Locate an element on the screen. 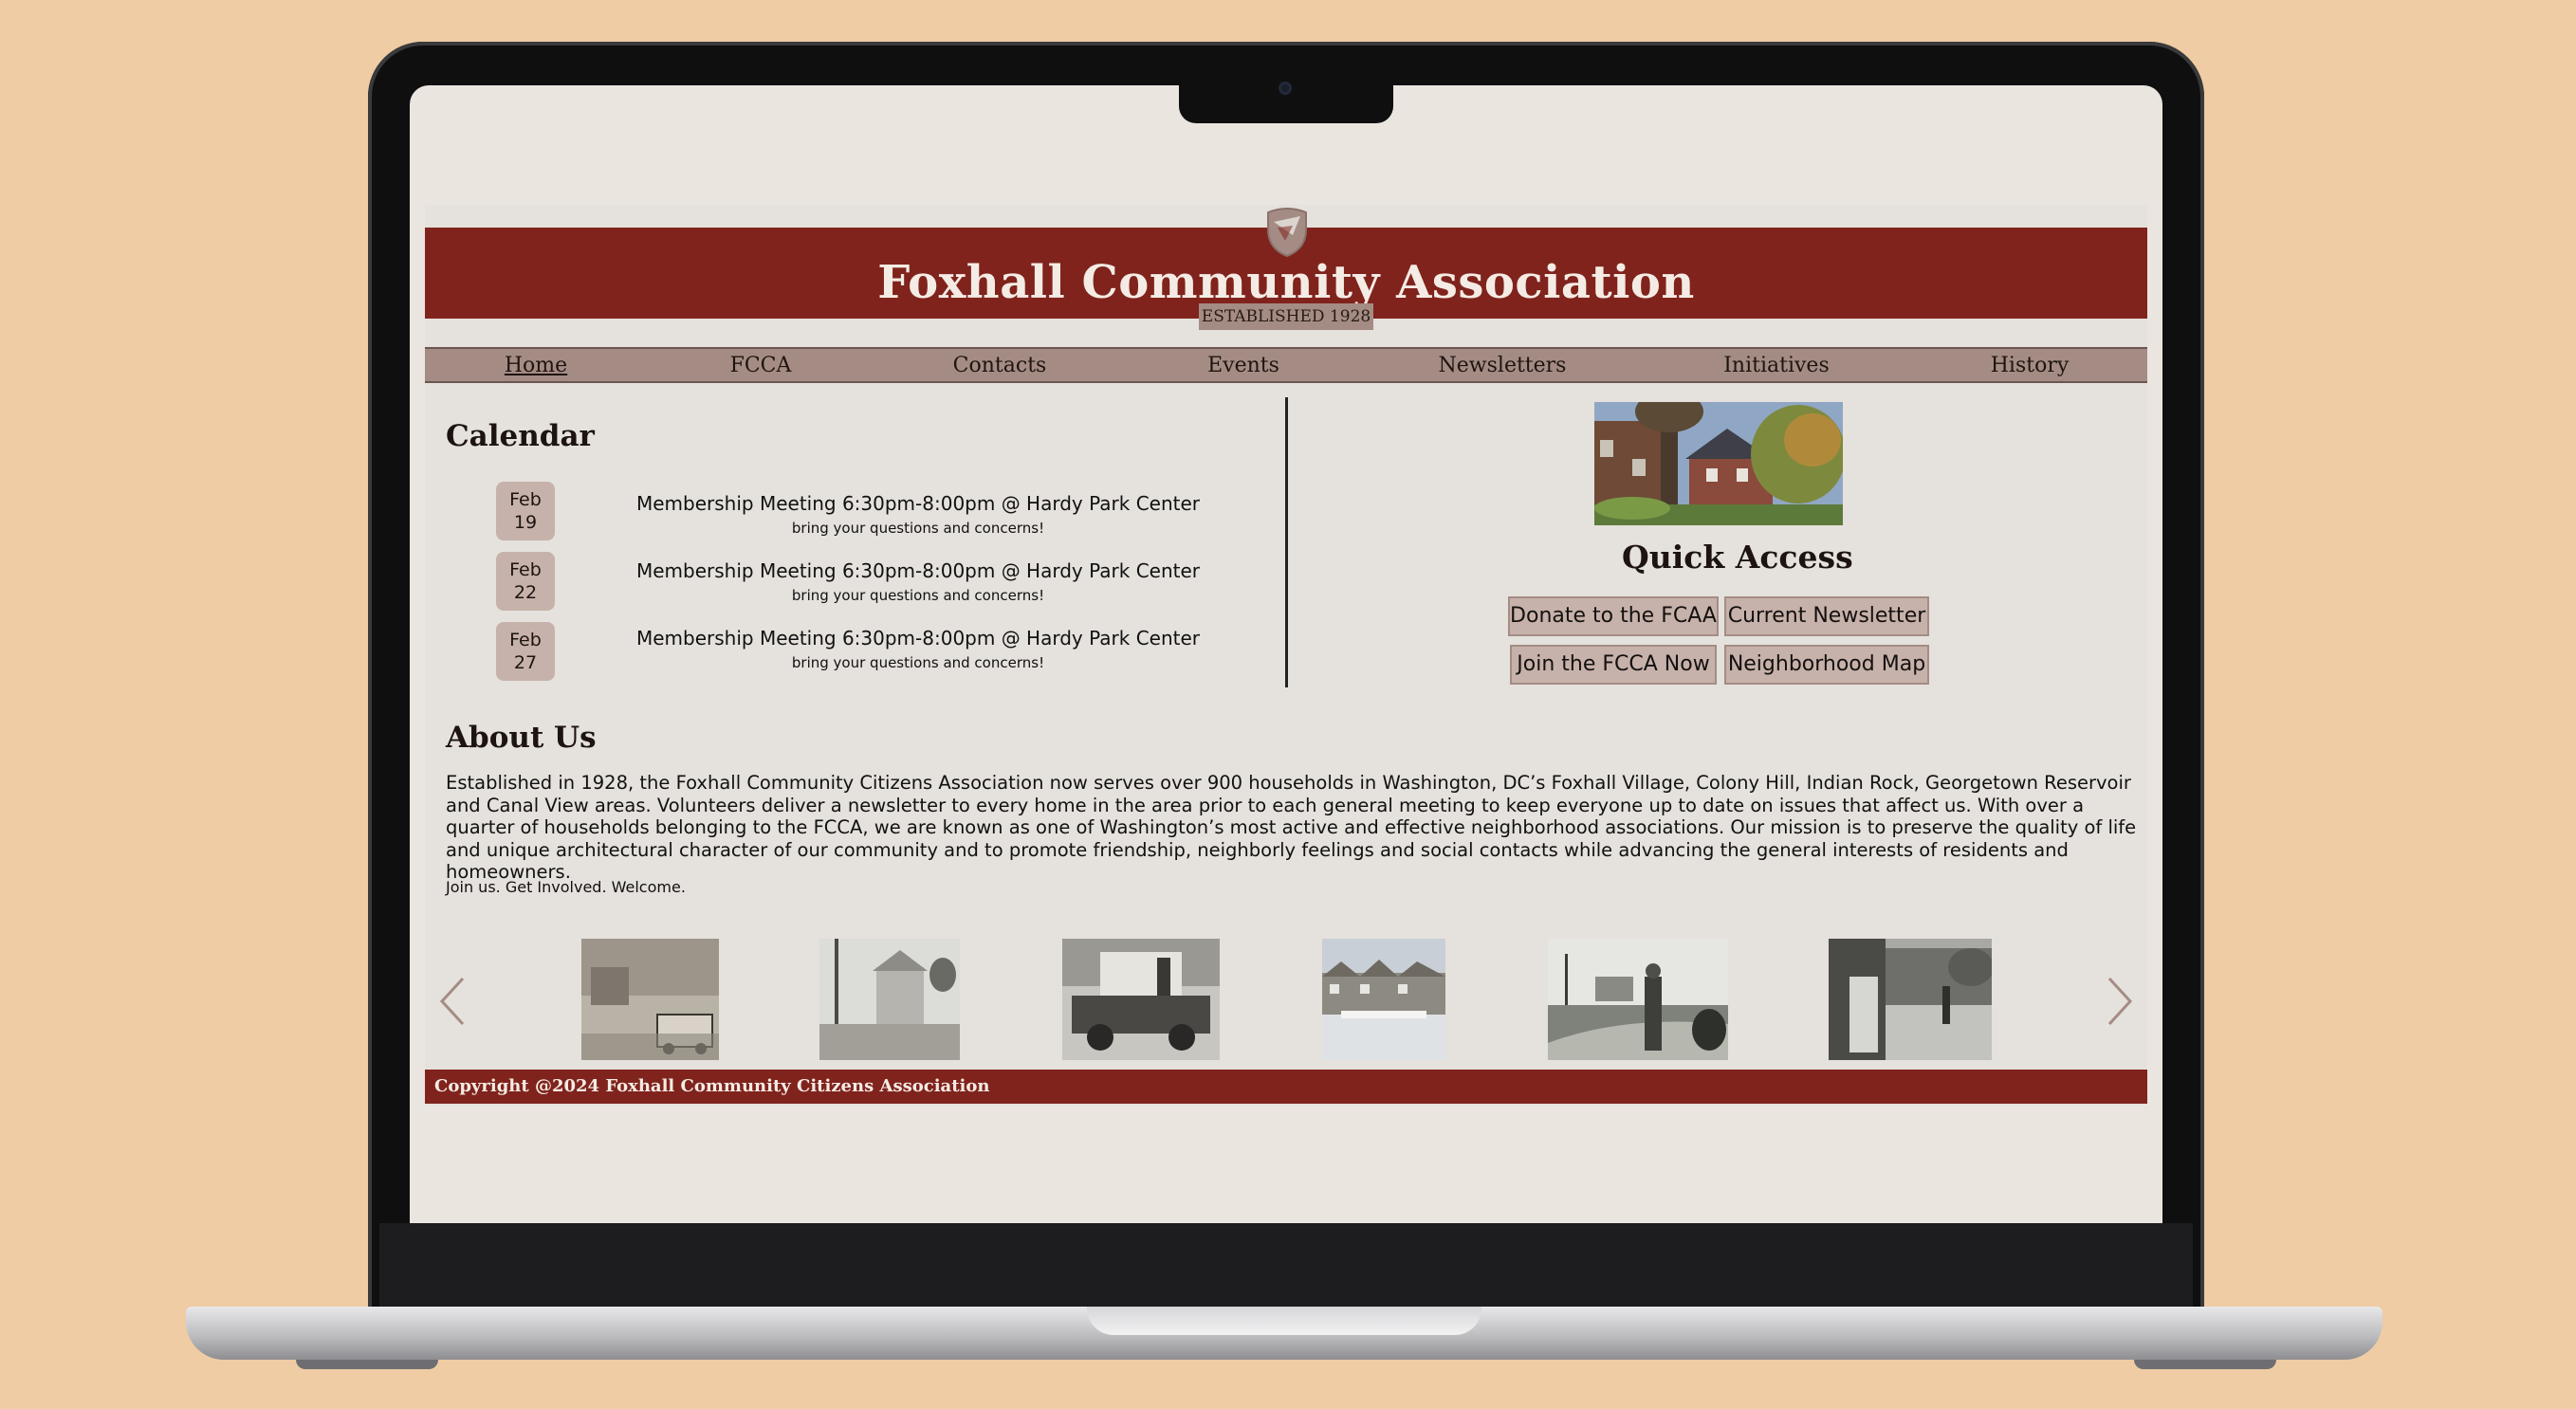 This screenshot has height=1409, width=2576. event-day: 19 is located at coordinates (525, 522).